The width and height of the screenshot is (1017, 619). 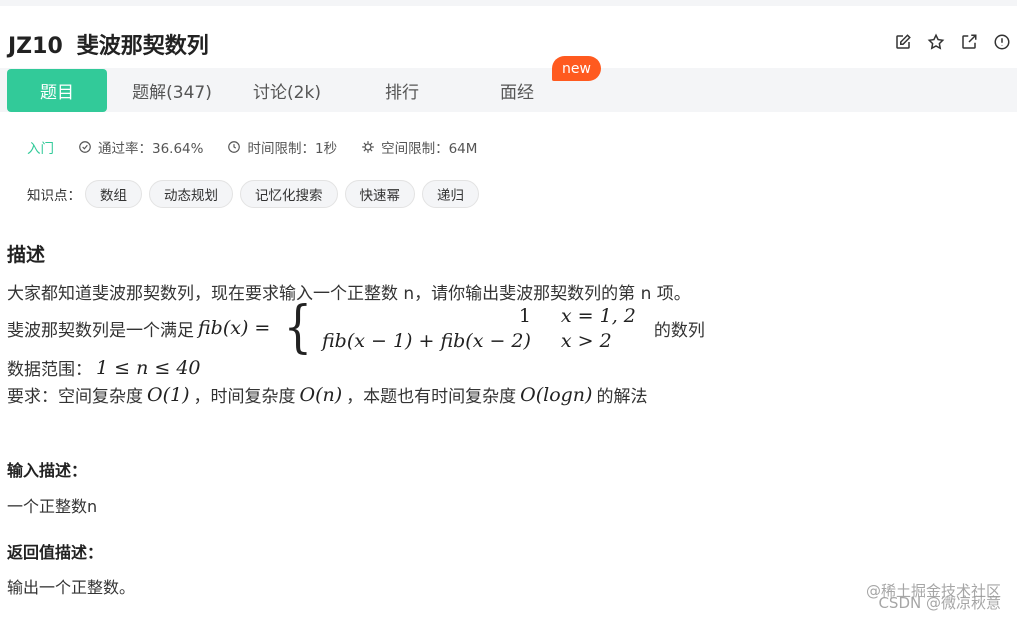 I want to click on clock-icon, so click(x=234, y=147).